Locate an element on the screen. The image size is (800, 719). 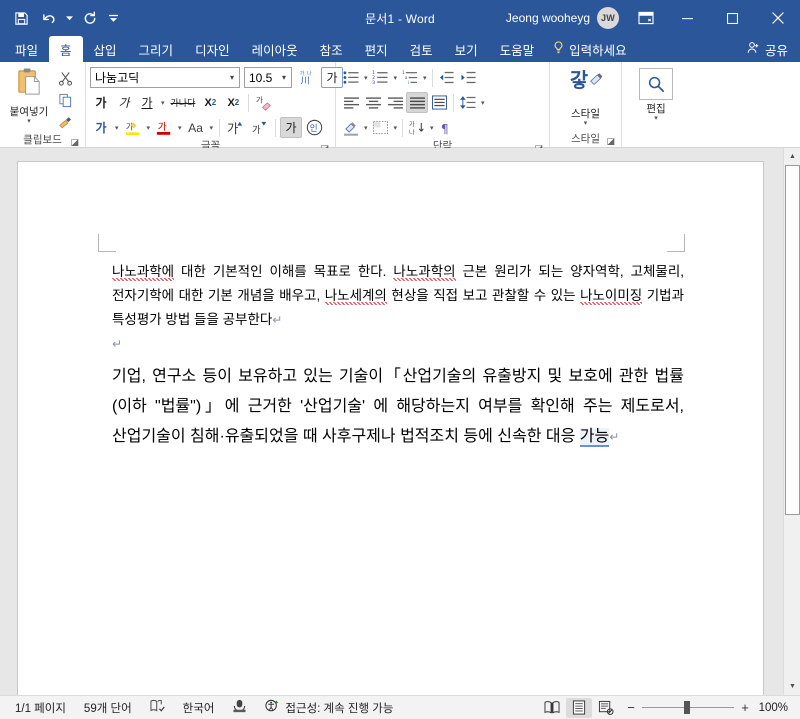
customize-qat-icon is located at coordinates (113, 18).